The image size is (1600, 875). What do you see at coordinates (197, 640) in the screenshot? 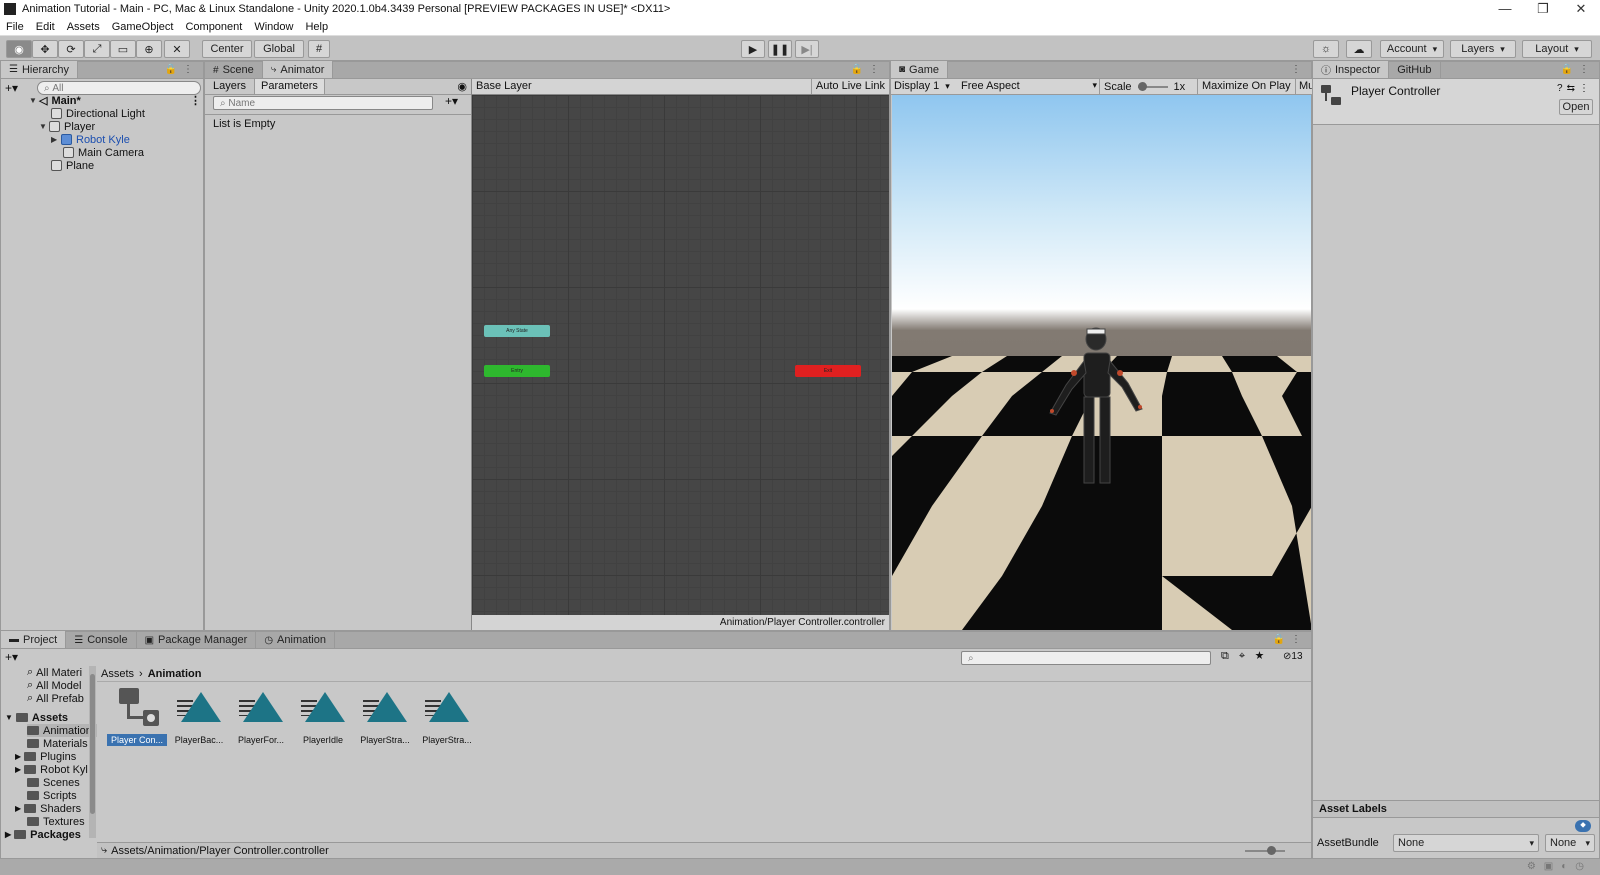
I see `tab-package-manager: ▣ Package Manager` at bounding box center [197, 640].